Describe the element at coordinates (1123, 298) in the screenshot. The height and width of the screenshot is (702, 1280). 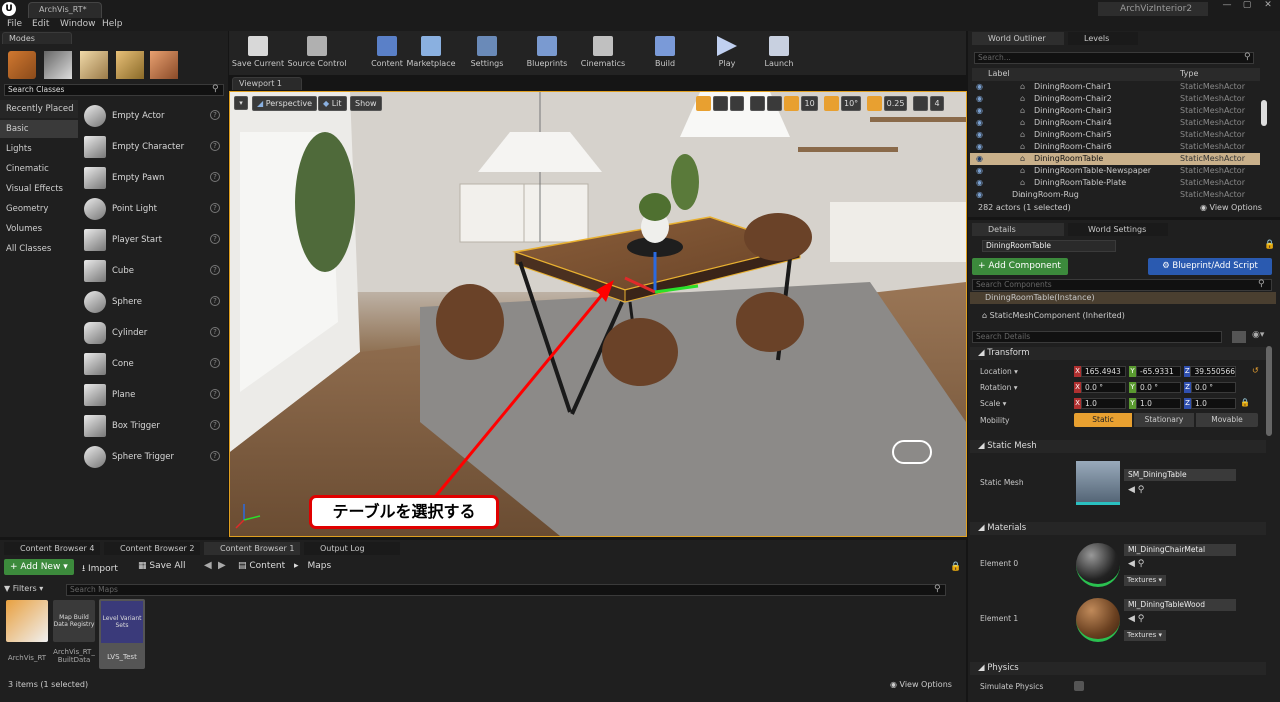
I see `component-instance-row: DiningRoomTable(Instance)` at that location.